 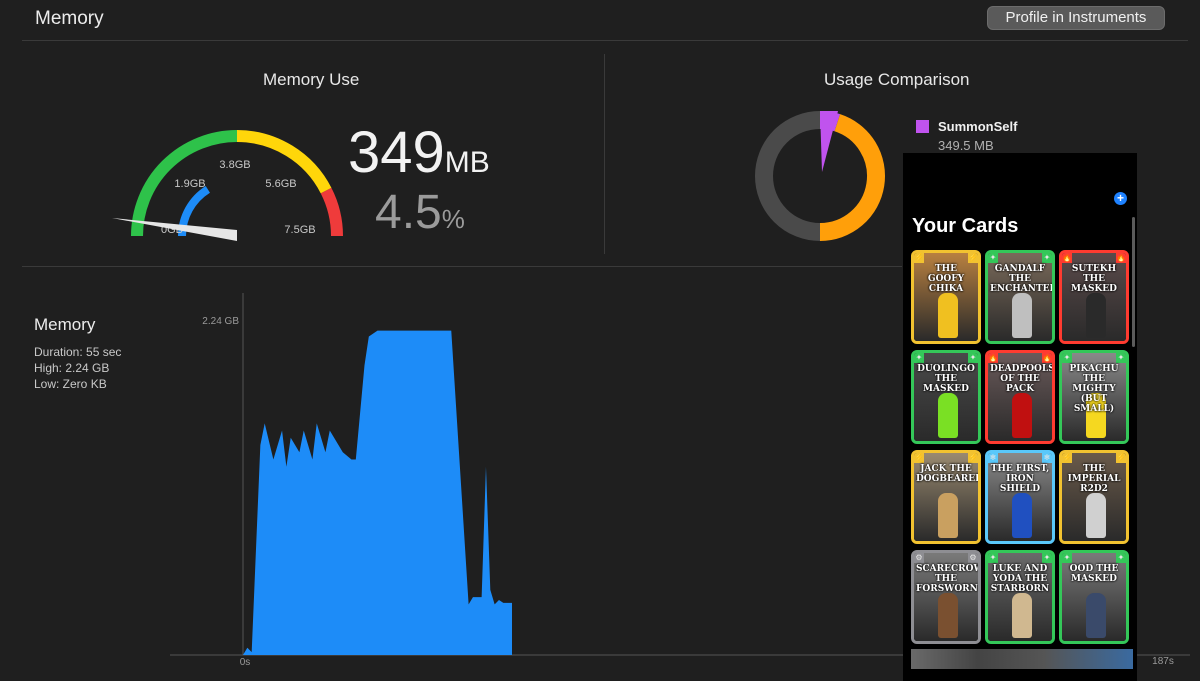 What do you see at coordinates (453, 219) in the screenshot?
I see `memory-percent-symbol: %` at bounding box center [453, 219].